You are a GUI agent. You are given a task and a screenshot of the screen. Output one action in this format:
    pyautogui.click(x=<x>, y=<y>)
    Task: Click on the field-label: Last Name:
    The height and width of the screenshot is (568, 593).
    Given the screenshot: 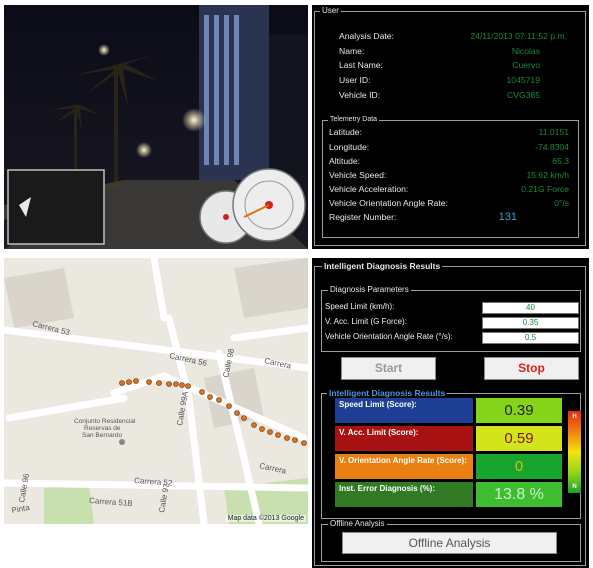 What is the action you would take?
    pyautogui.click(x=361, y=65)
    